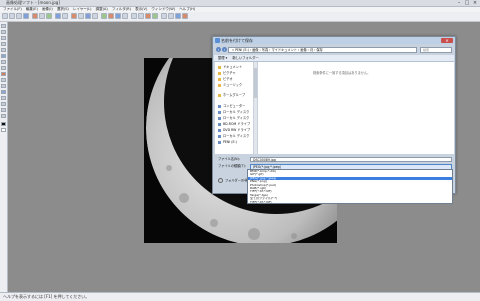 The height and width of the screenshot is (301, 480). Describe the element at coordinates (164, 16) in the screenshot. I see `blur-icon` at that location.